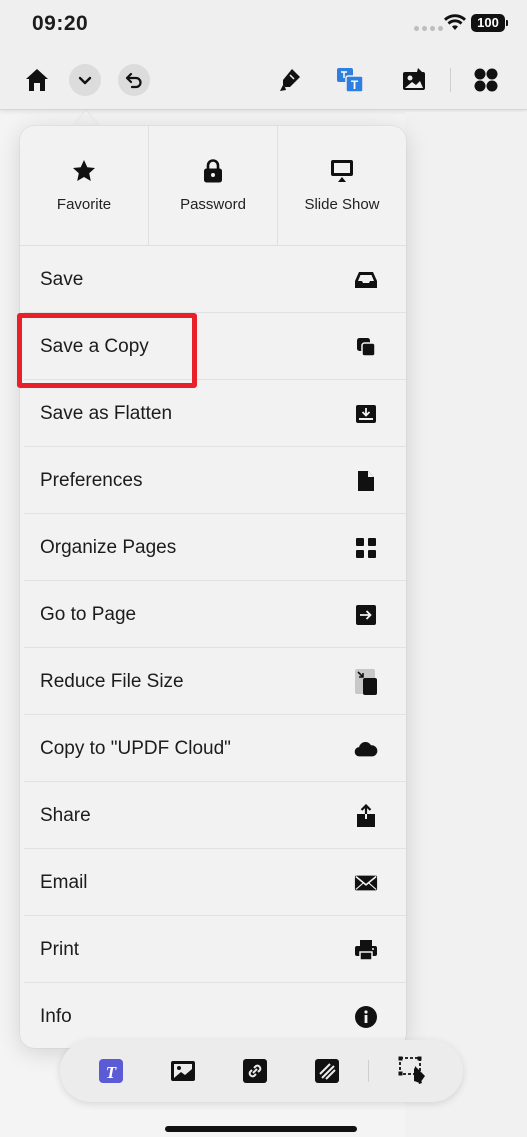 The image size is (527, 1137). Describe the element at coordinates (414, 1070) in the screenshot. I see `select-tool-icon` at that location.